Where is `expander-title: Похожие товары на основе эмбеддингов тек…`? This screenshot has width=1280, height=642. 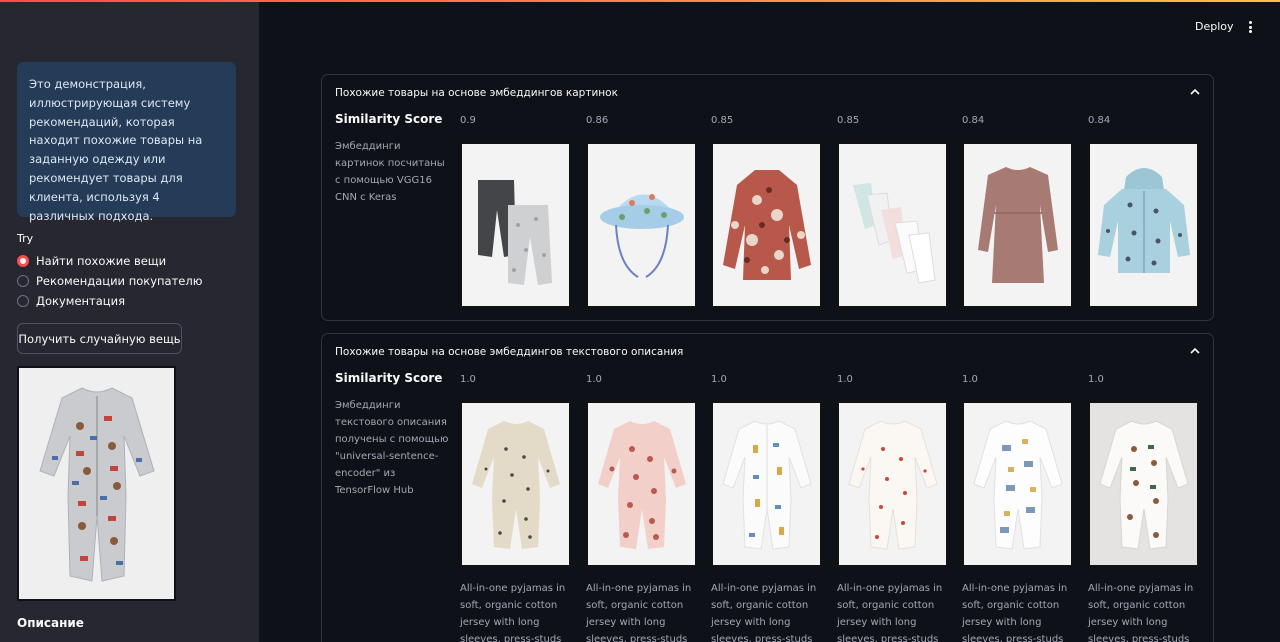
expander-title: Похожие товары на основе эмбеддингов тек… is located at coordinates (509, 352).